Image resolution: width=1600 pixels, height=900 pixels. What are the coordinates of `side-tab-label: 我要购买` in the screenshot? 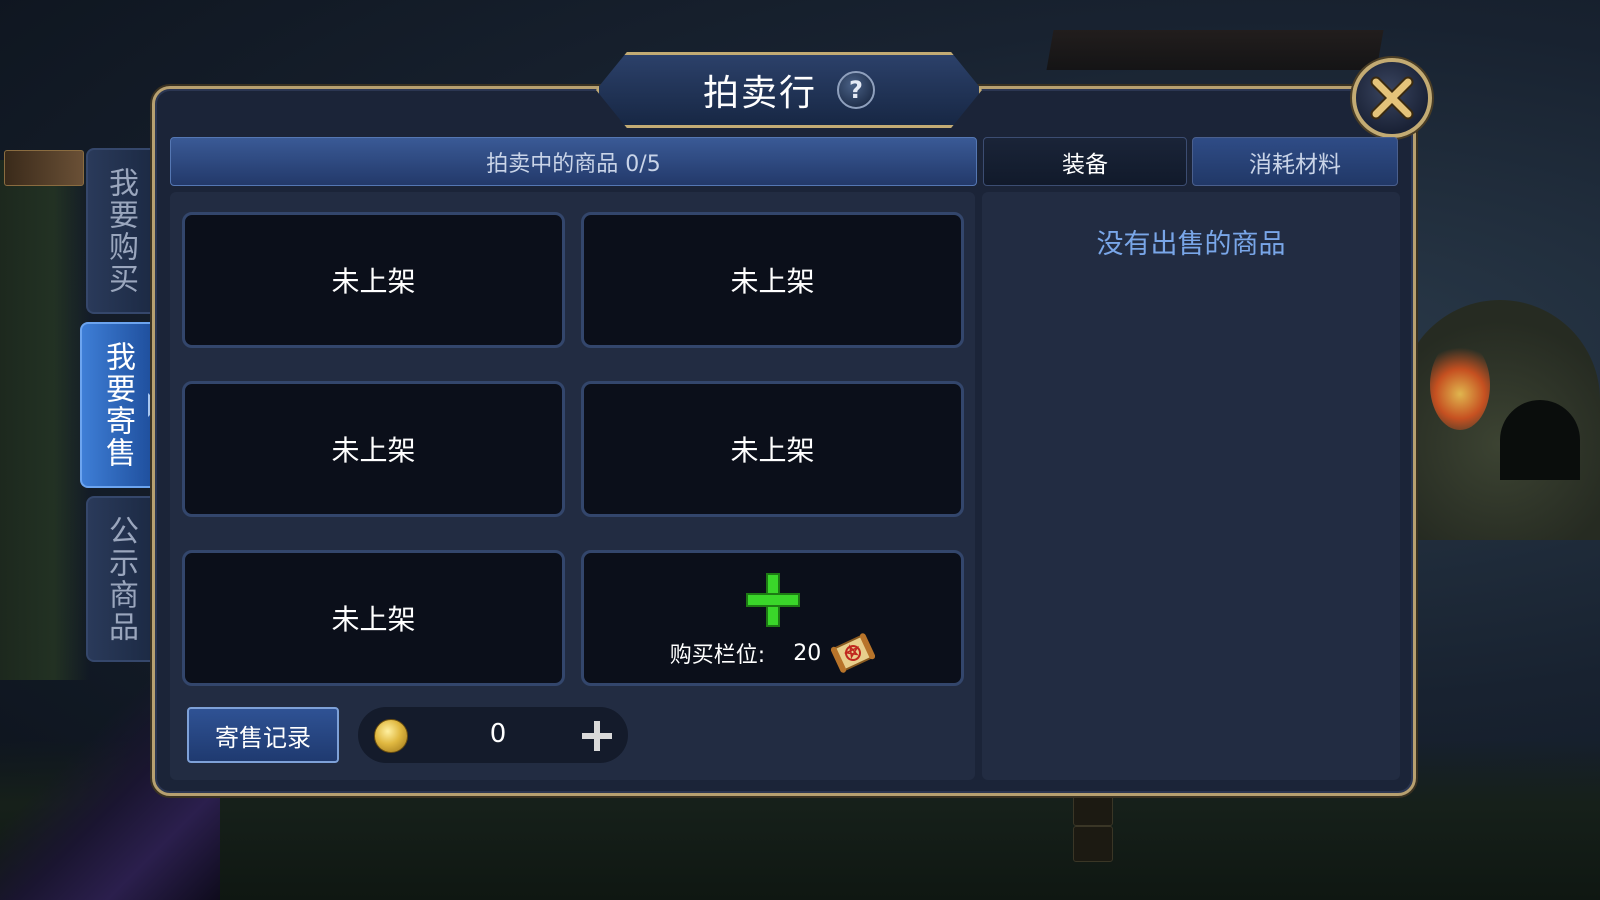 It's located at (120, 231).